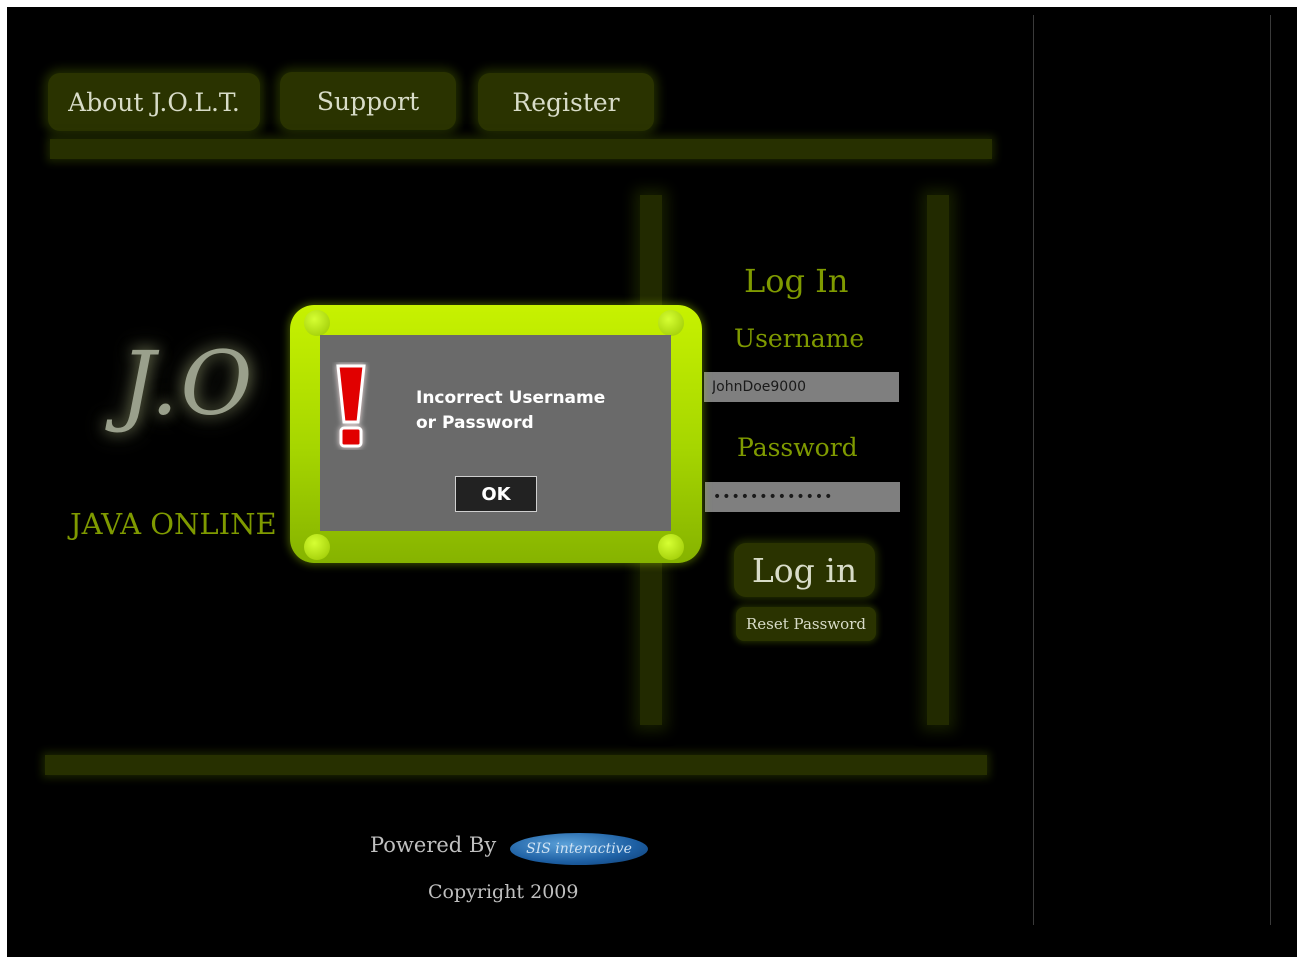  Describe the element at coordinates (187, 383) in the screenshot. I see `jolt-logo: J.O` at that location.